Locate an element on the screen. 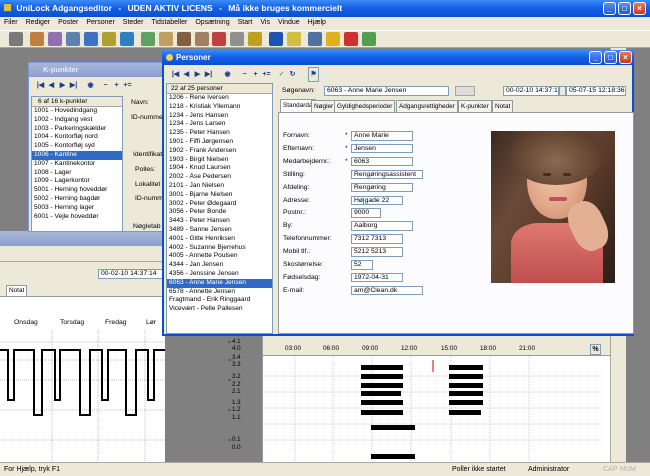 The image size is (650, 476). field-input: Jensen is located at coordinates (382, 148).